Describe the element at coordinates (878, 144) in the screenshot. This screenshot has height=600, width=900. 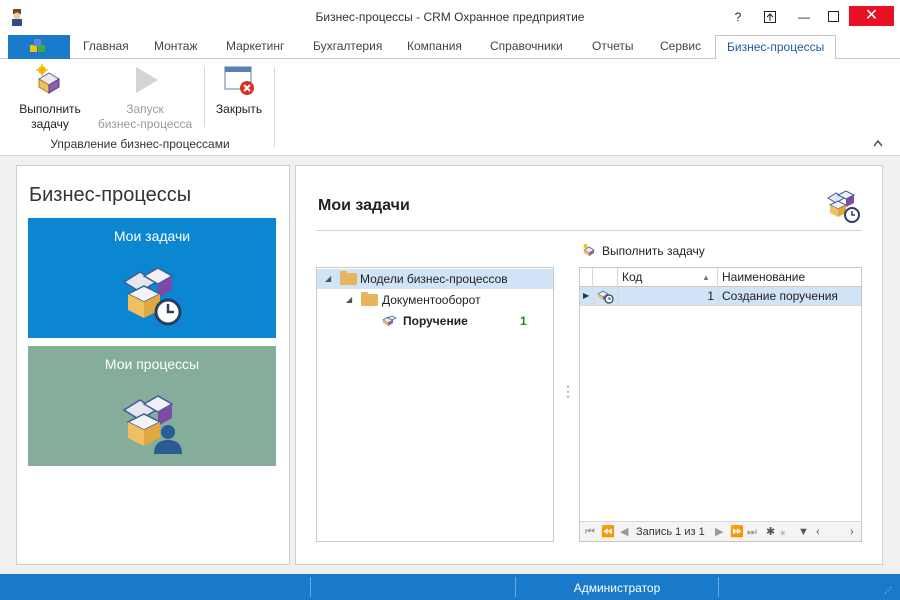
I see `chevron-up-icon` at that location.